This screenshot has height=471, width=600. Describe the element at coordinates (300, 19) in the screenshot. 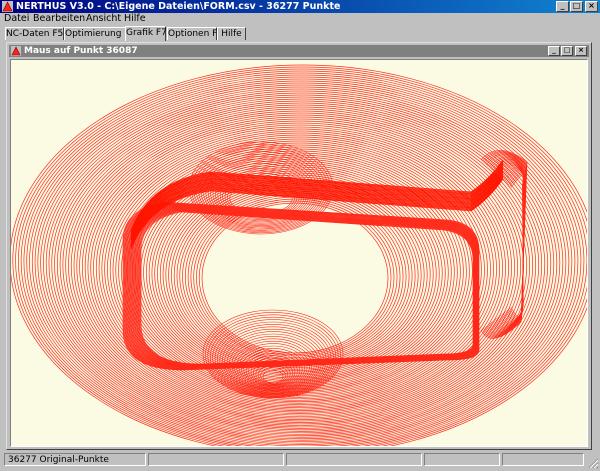

I see `menu-bar: Datei Bearbeiten Ansicht Hilfe` at that location.